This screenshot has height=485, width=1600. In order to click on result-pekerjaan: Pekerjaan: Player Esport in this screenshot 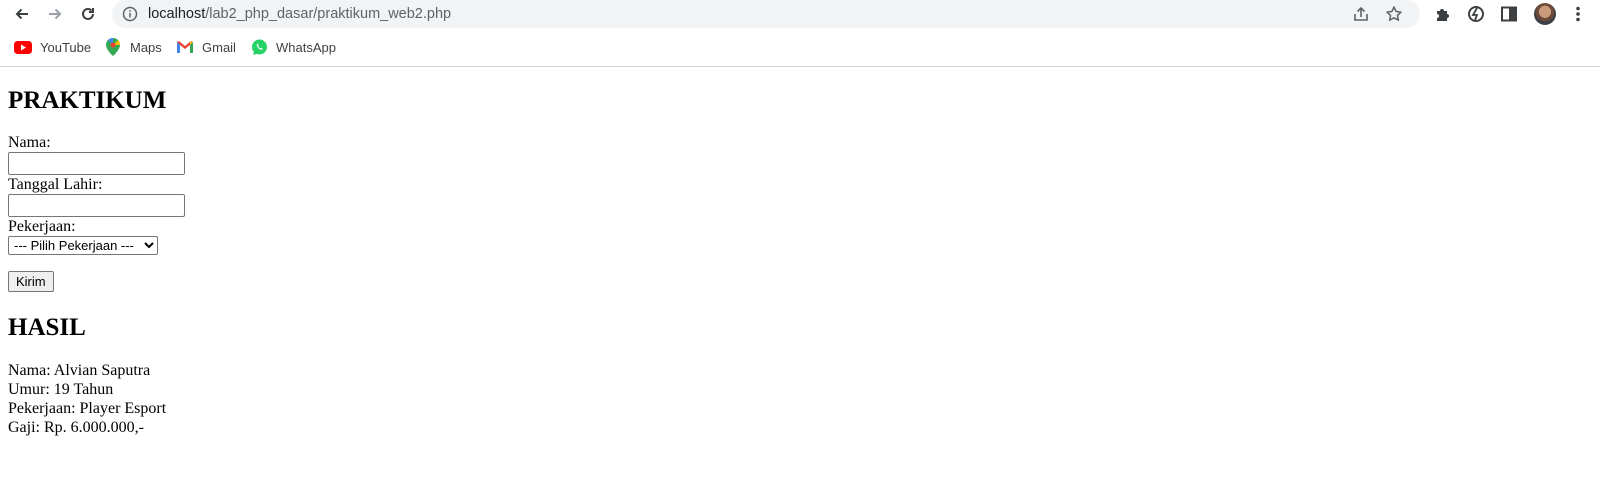, I will do `click(87, 408)`.